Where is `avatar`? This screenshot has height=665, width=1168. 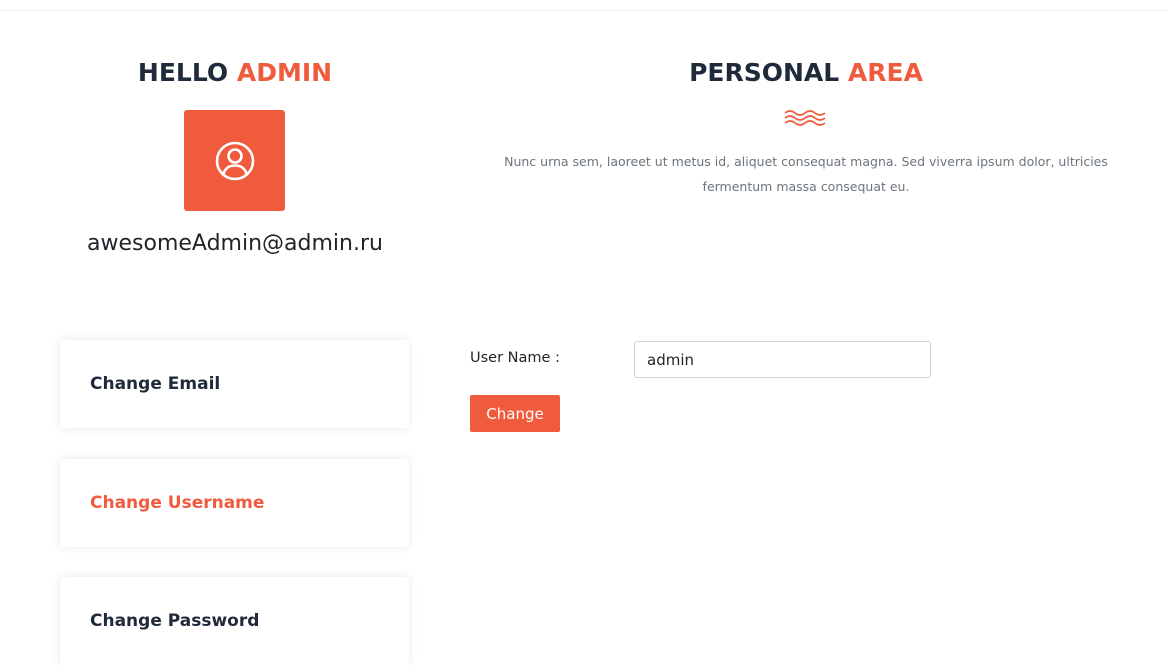 avatar is located at coordinates (234, 160).